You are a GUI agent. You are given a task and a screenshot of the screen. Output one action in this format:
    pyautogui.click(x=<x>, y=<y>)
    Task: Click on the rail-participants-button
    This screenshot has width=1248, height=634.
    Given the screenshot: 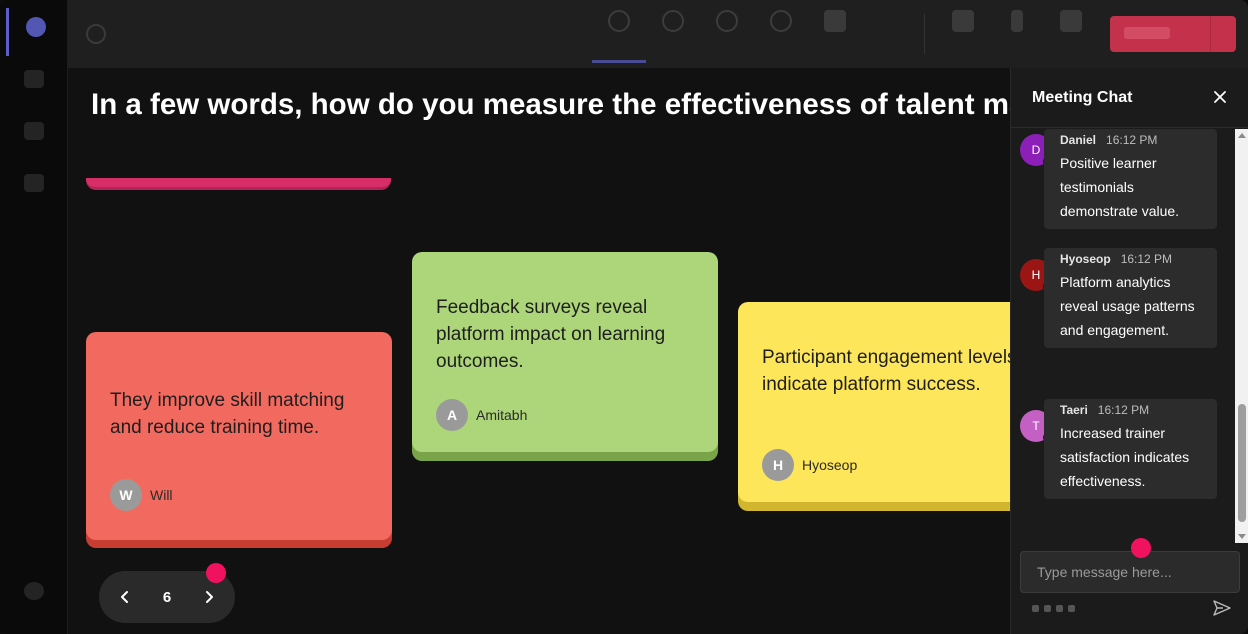 What is the action you would take?
    pyautogui.click(x=34, y=84)
    